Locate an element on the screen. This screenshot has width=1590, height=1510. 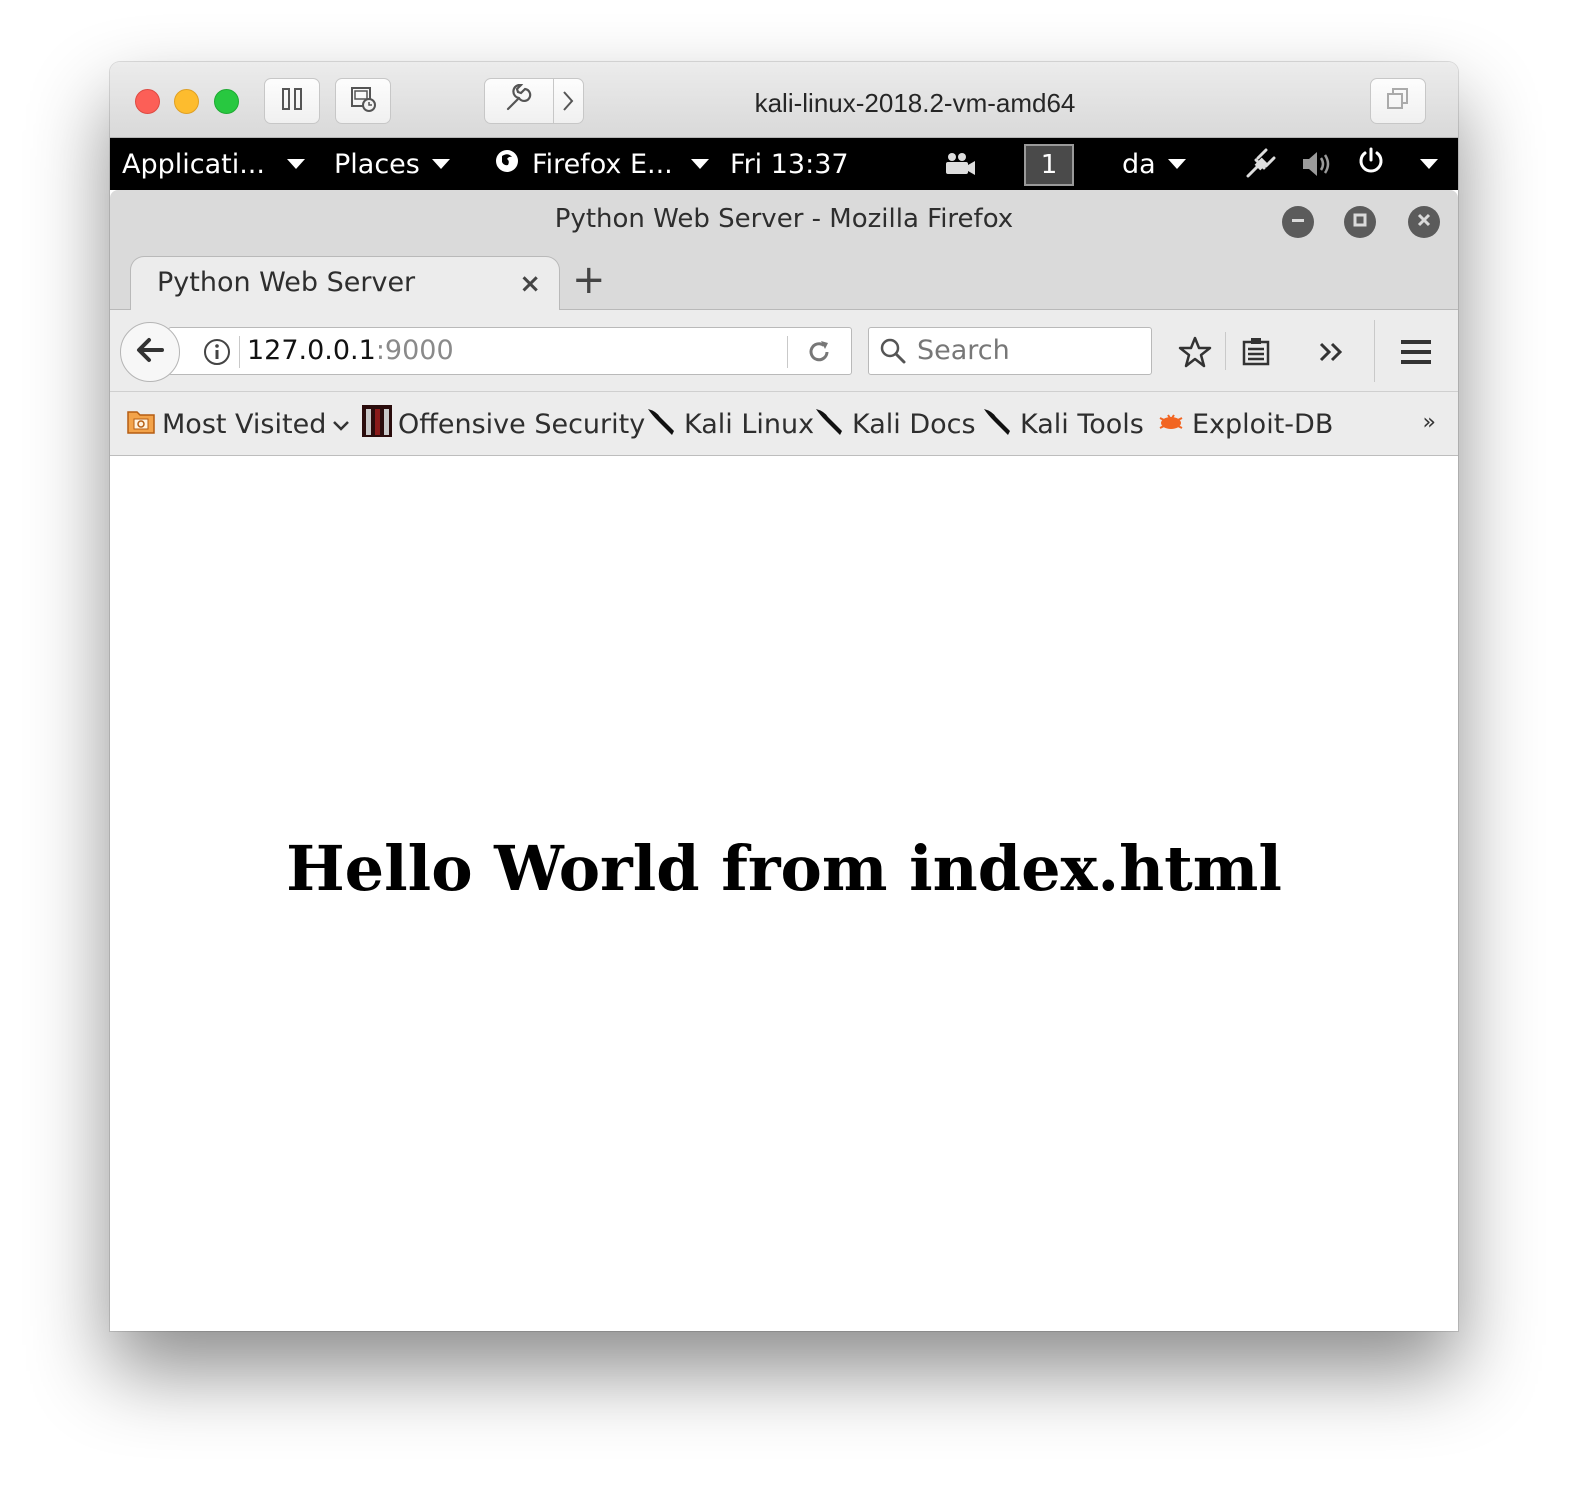
keyboard-layout-label: da is located at coordinates (1139, 164).